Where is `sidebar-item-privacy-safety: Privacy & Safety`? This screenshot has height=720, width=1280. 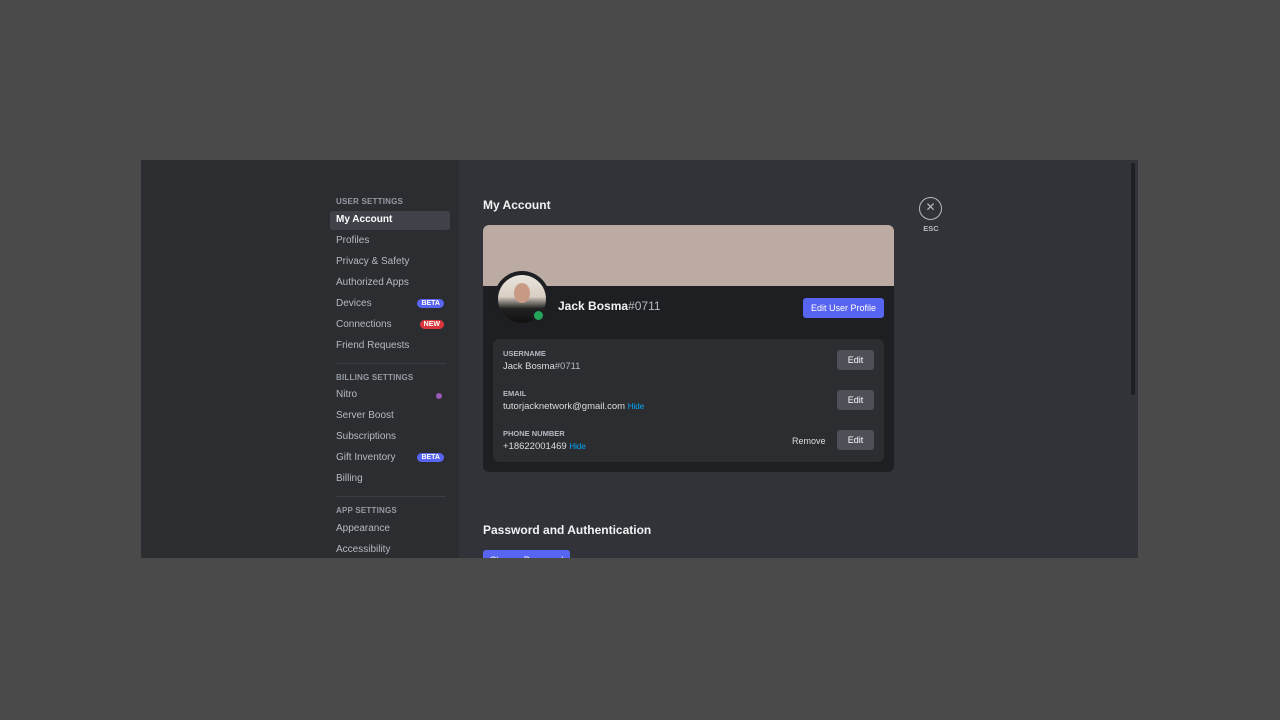
sidebar-item-privacy-safety: Privacy & Safety is located at coordinates (390, 262).